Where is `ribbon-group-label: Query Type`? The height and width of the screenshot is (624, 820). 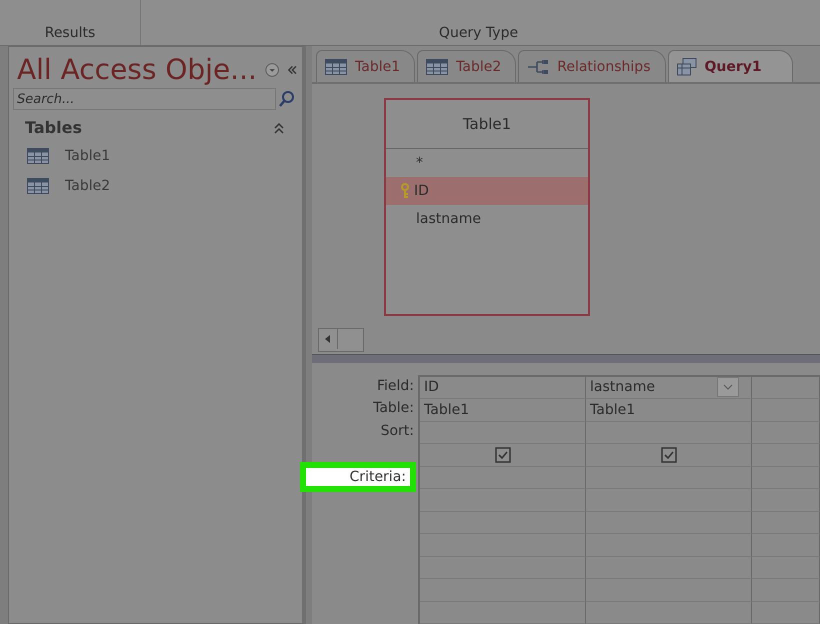 ribbon-group-label: Query Type is located at coordinates (478, 33).